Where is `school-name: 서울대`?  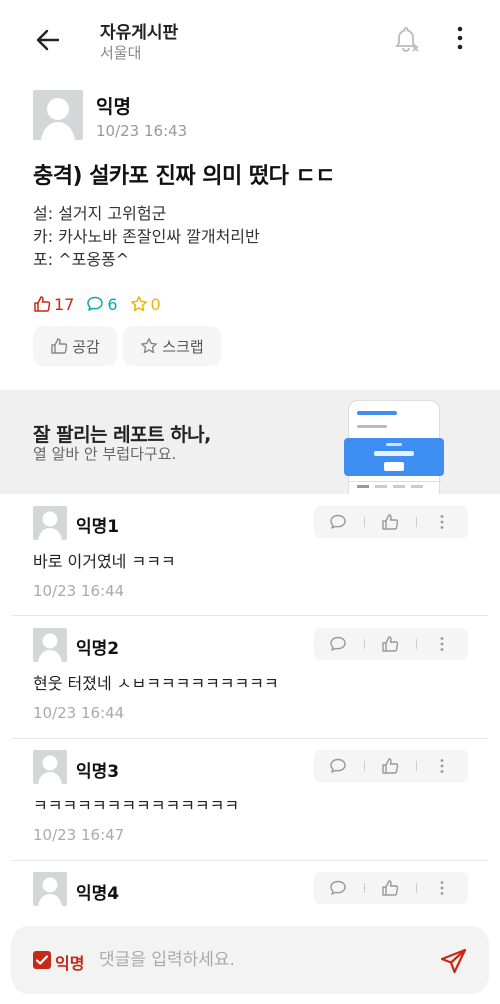
school-name: 서울대 is located at coordinates (121, 53).